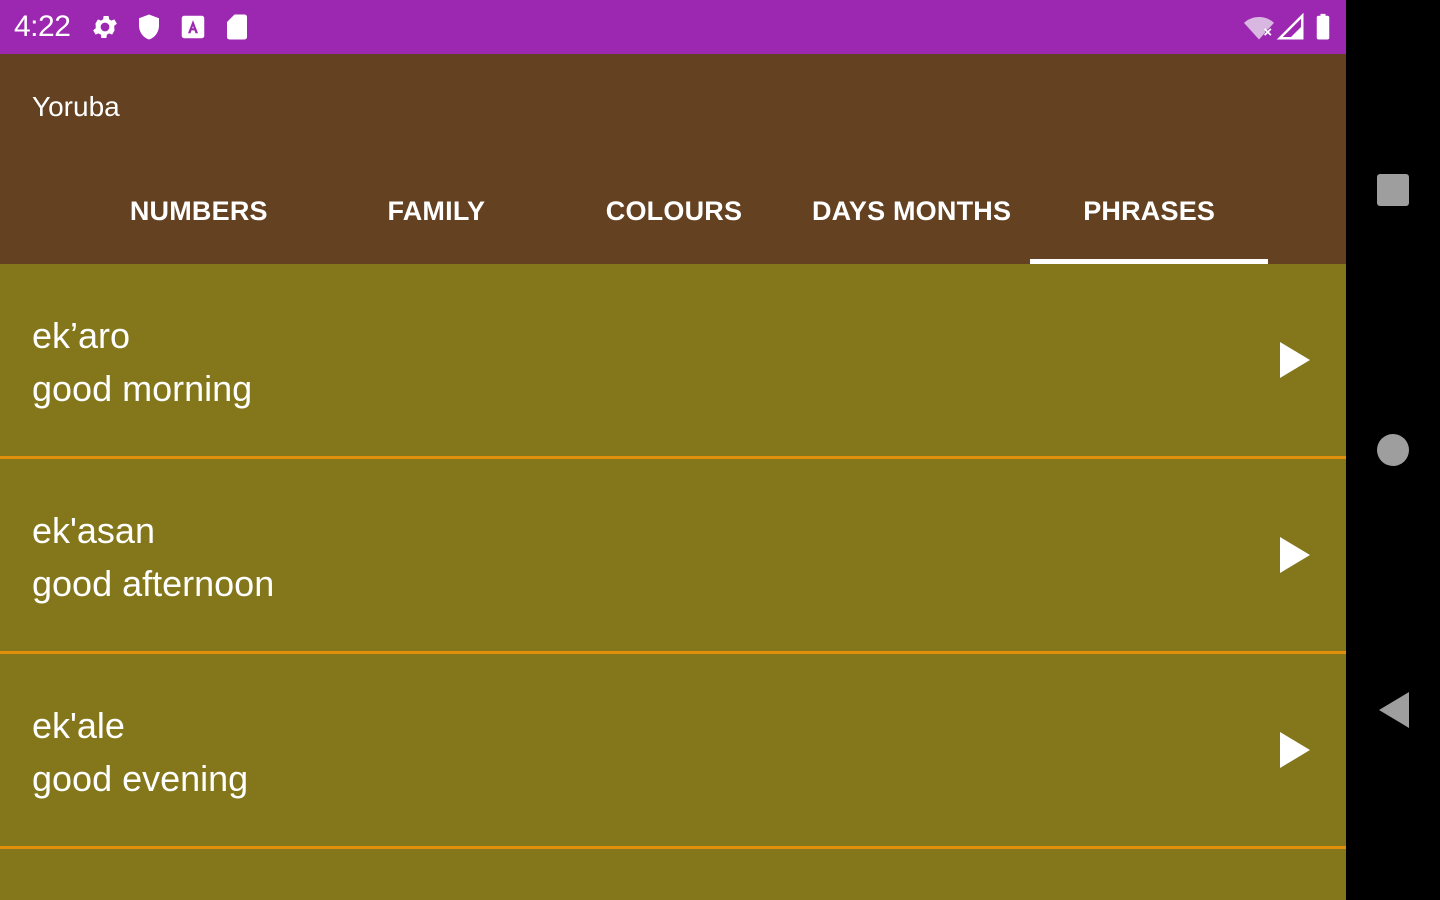 The height and width of the screenshot is (900, 1440). Describe the element at coordinates (153, 583) in the screenshot. I see `english-translation: good afternoon` at that location.